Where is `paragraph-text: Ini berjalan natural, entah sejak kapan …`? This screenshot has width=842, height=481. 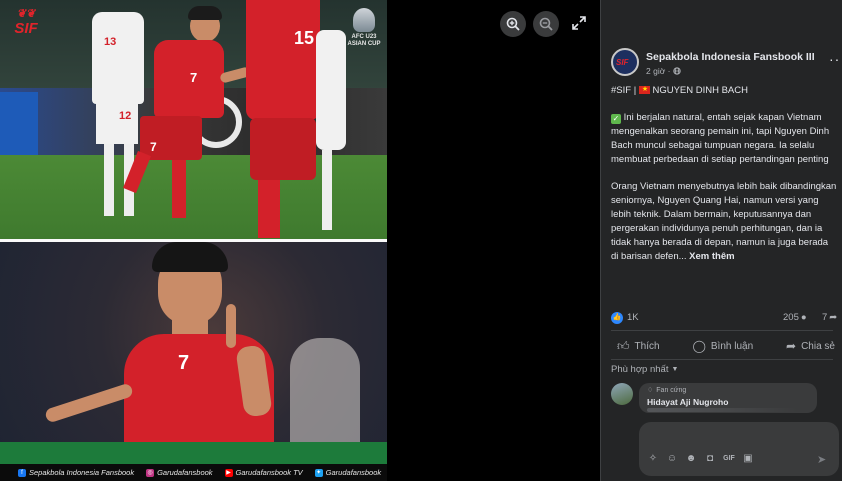 paragraph-text: Ini berjalan natural, entah sejak kapan … is located at coordinates (720, 138).